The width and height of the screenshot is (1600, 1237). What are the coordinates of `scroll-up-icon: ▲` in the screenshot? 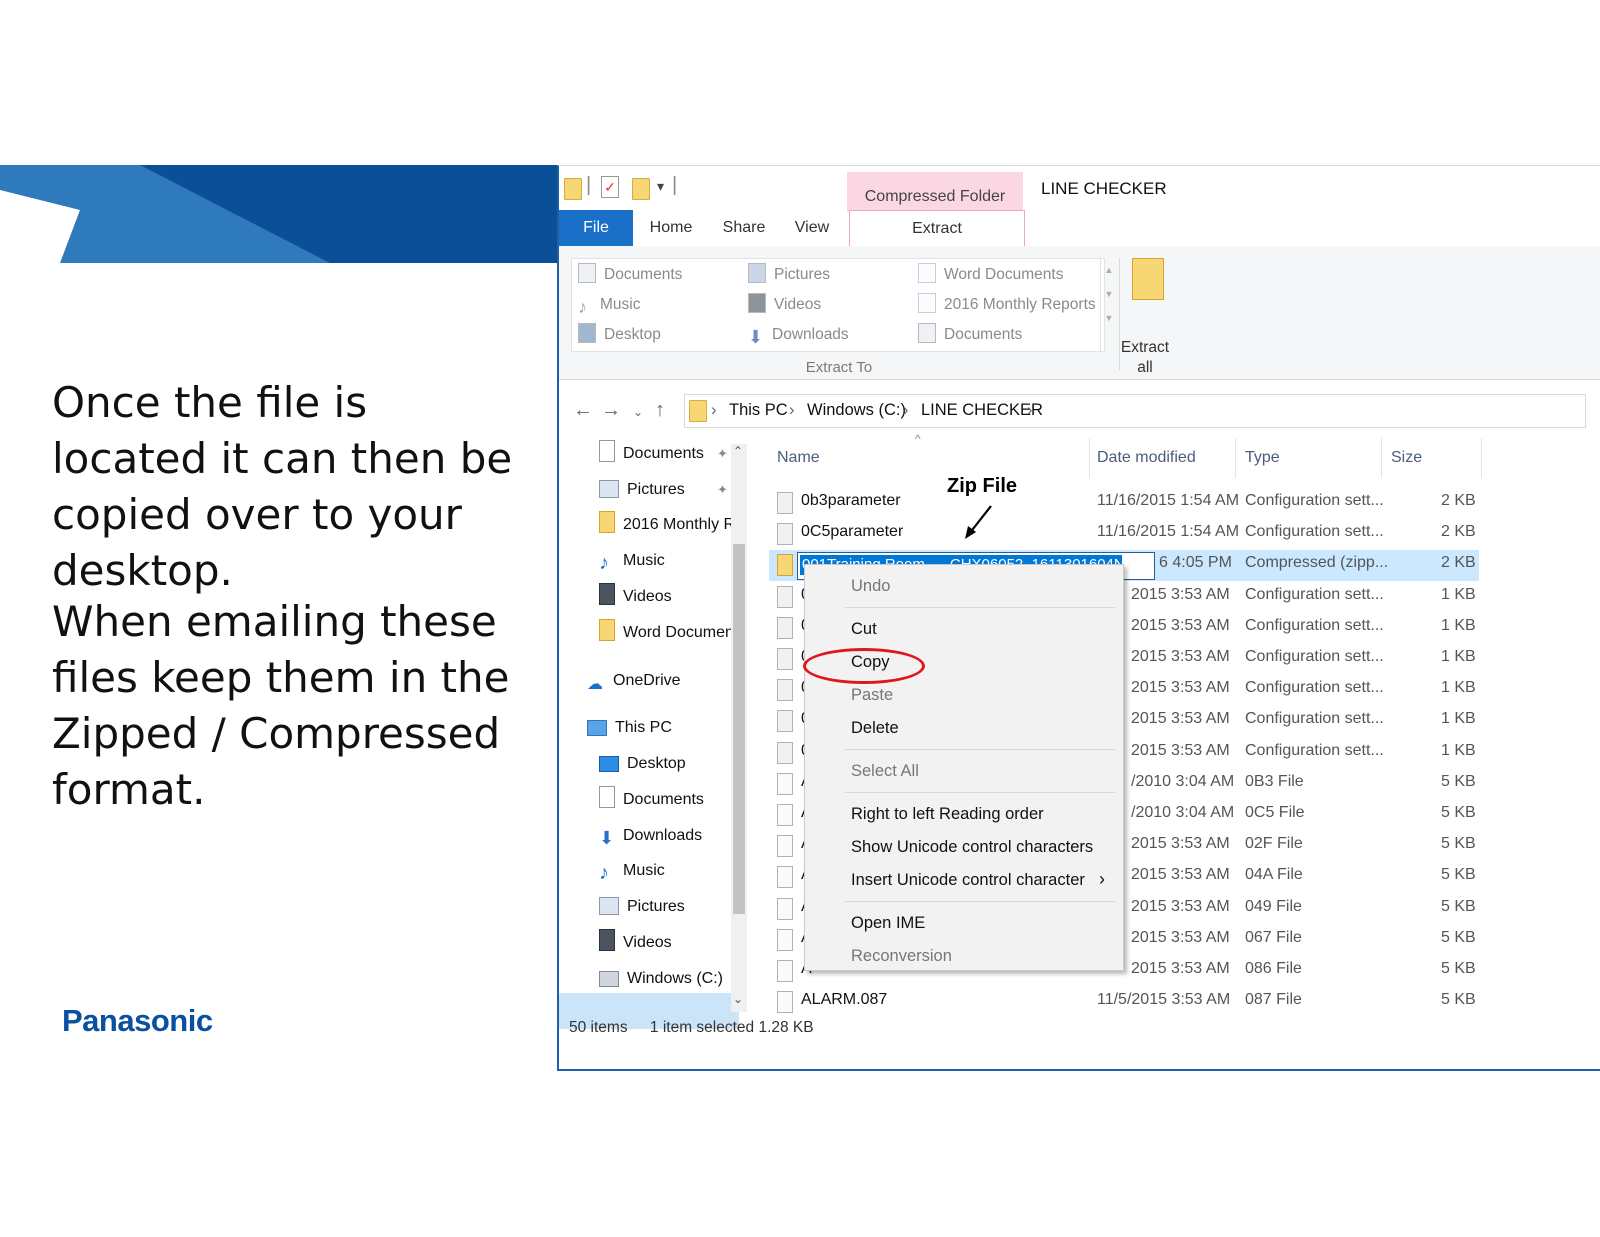 It's located at (1109, 270).